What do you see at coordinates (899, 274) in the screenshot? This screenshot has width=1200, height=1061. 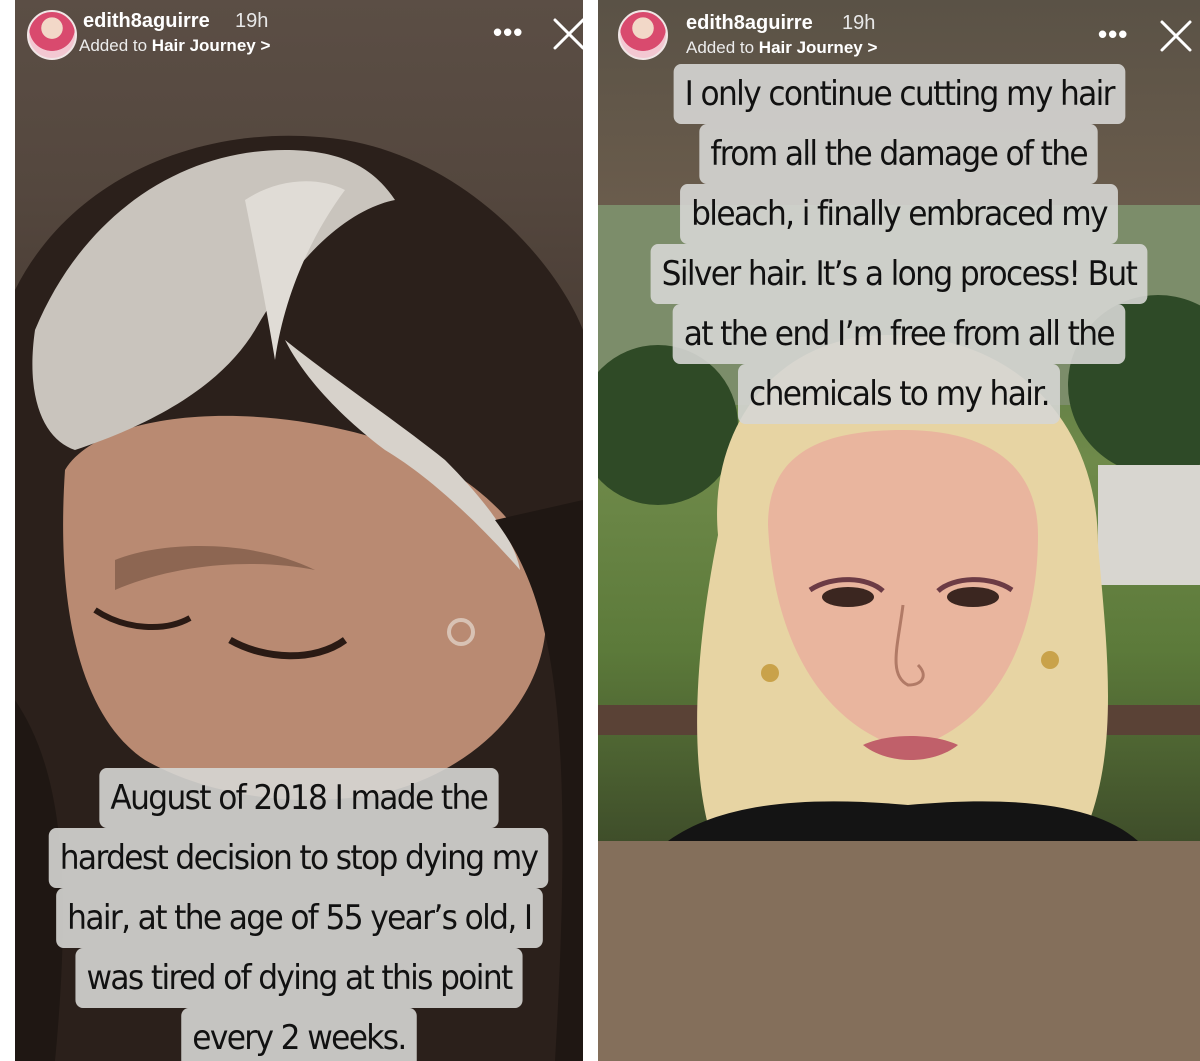 I see `caption-line: Silver hair. It’s a long process! But` at bounding box center [899, 274].